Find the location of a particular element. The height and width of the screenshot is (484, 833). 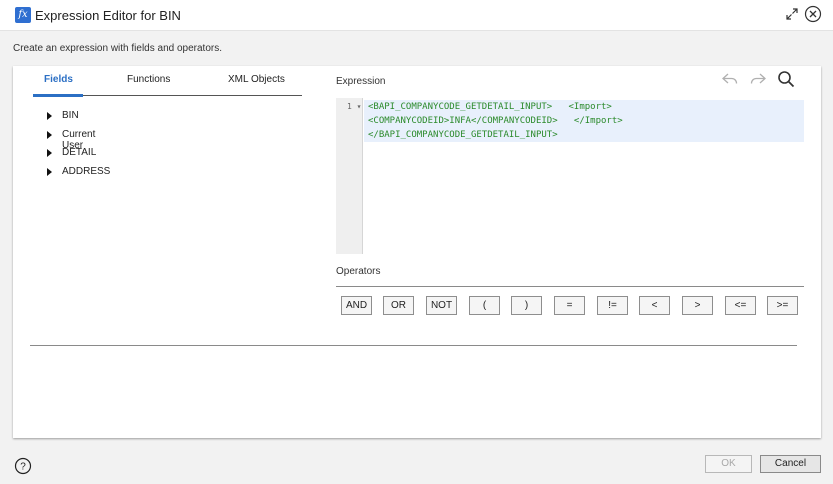

operator-or-button: OR is located at coordinates (398, 305).